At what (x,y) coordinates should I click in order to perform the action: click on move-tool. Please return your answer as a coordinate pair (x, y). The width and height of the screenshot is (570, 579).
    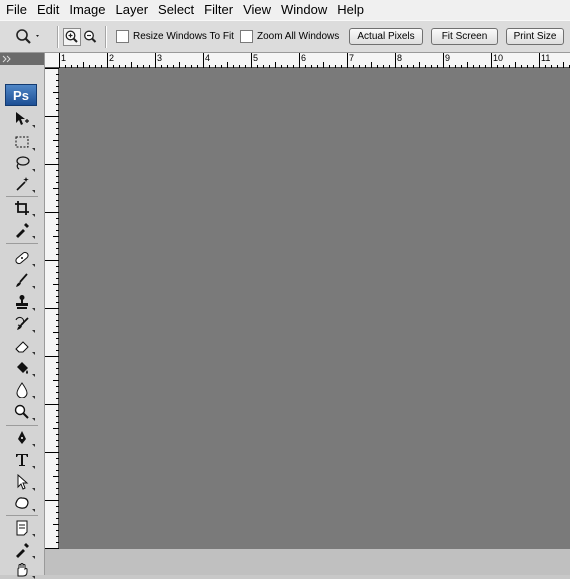
    Looking at the image, I should click on (23, 119).